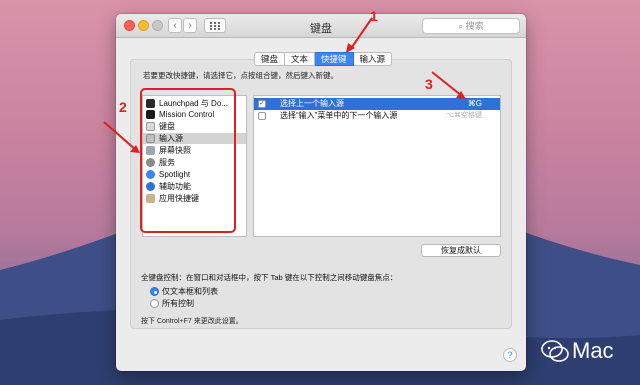  Describe the element at coordinates (192, 321) in the screenshot. I see `control-f7-note: 按下 Control+F7 来更改此设置。` at that location.